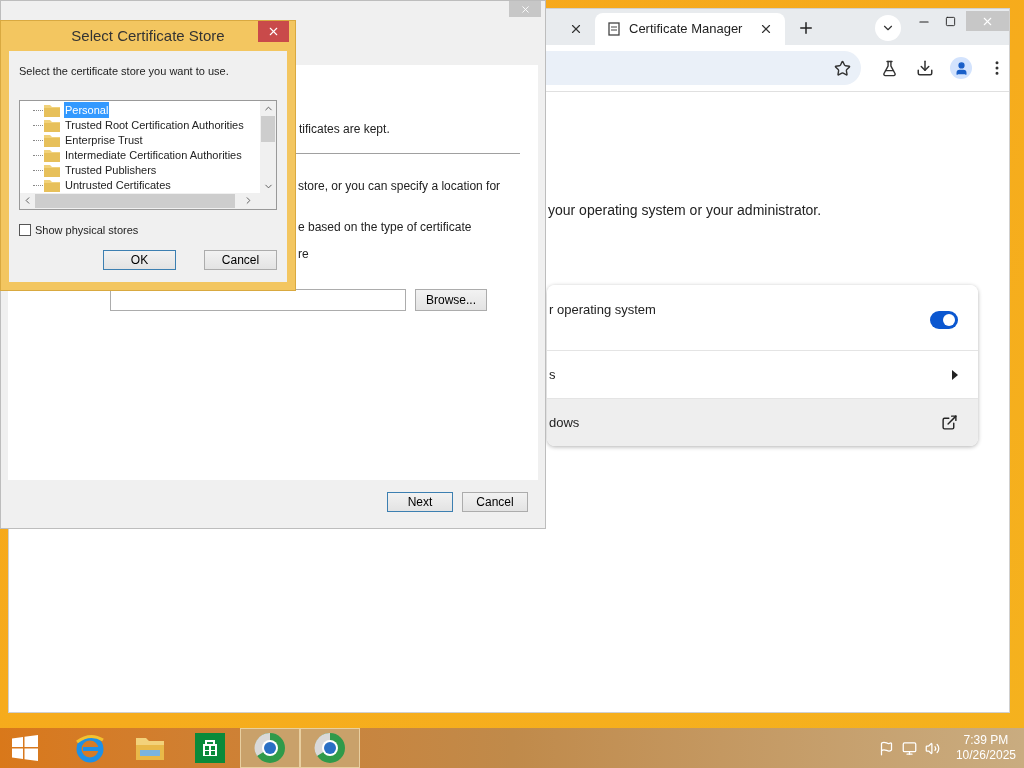 The height and width of the screenshot is (768, 1024). Describe the element at coordinates (154, 125) in the screenshot. I see `tree-item: Trusted Root Certification Authorities` at that location.